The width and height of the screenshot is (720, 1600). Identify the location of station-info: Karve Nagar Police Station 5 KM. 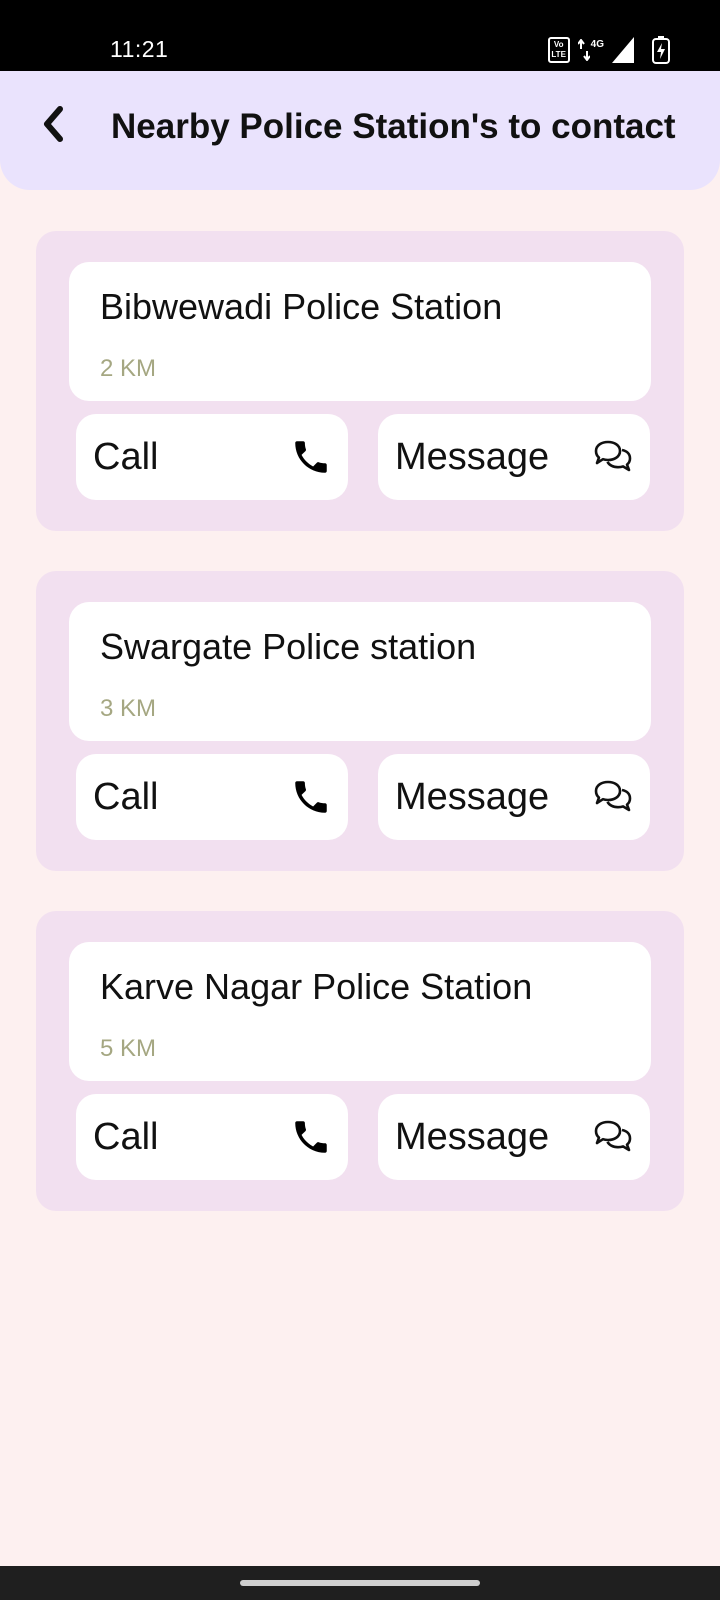
(360, 1011).